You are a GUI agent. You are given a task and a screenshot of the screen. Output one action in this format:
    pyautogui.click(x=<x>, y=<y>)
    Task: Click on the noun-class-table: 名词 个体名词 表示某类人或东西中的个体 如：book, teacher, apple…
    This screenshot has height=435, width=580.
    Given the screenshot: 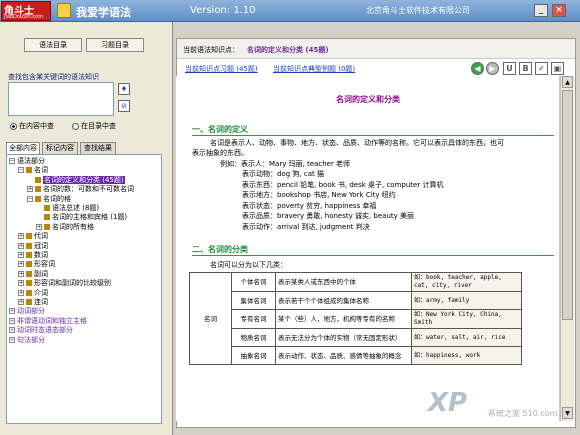 What is the action you would take?
    pyautogui.click(x=355, y=318)
    